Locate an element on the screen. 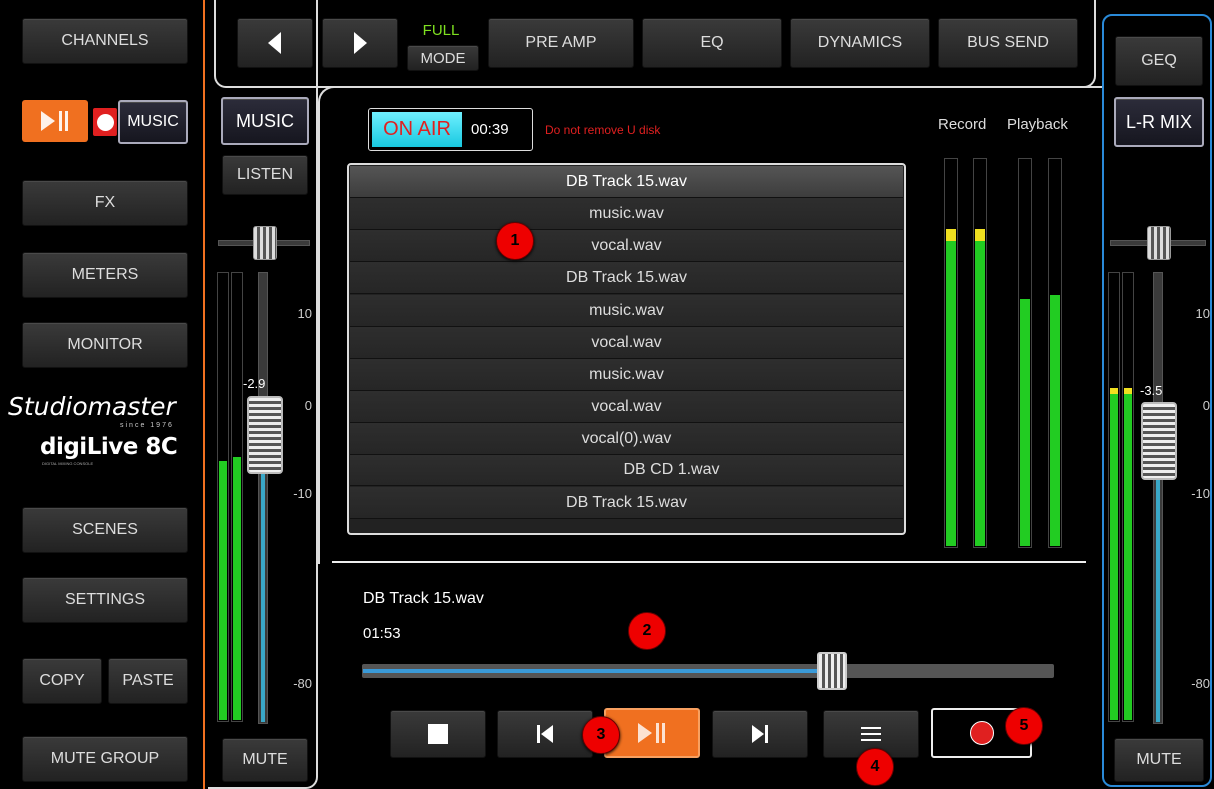  record-meter-l is located at coordinates (951, 353).